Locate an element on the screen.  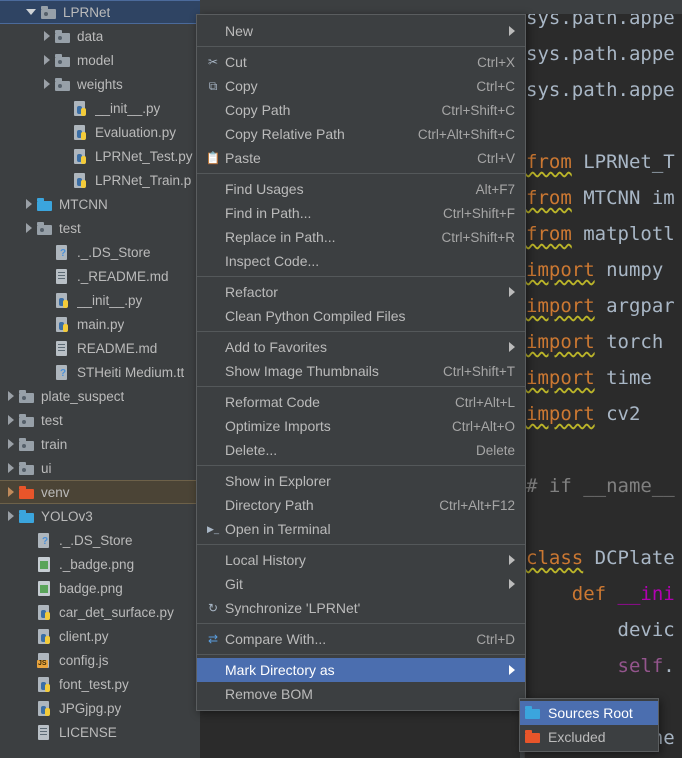
tree-item-label: ._badge.png is located at coordinates (97, 564).